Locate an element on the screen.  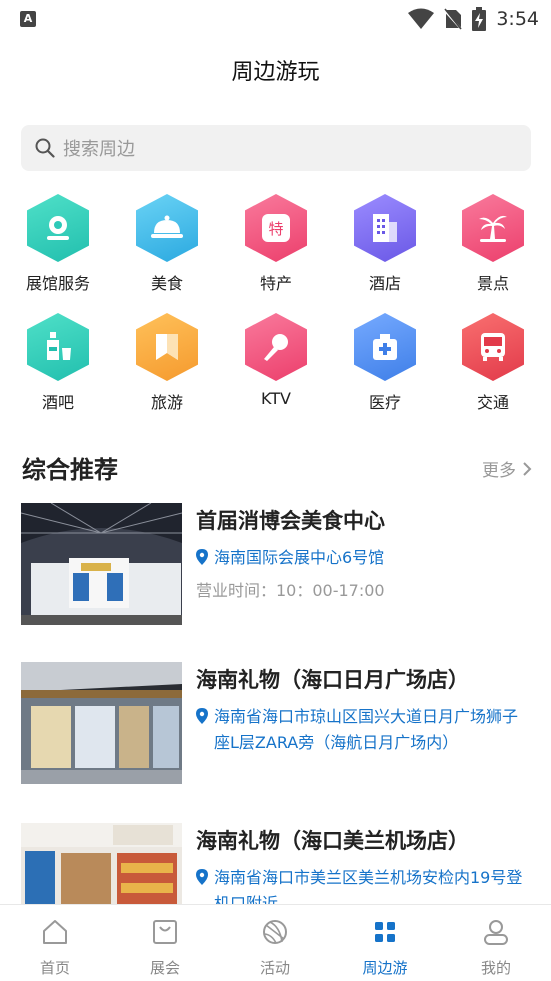
tab-label: 展会 is located at coordinates (164, 968).